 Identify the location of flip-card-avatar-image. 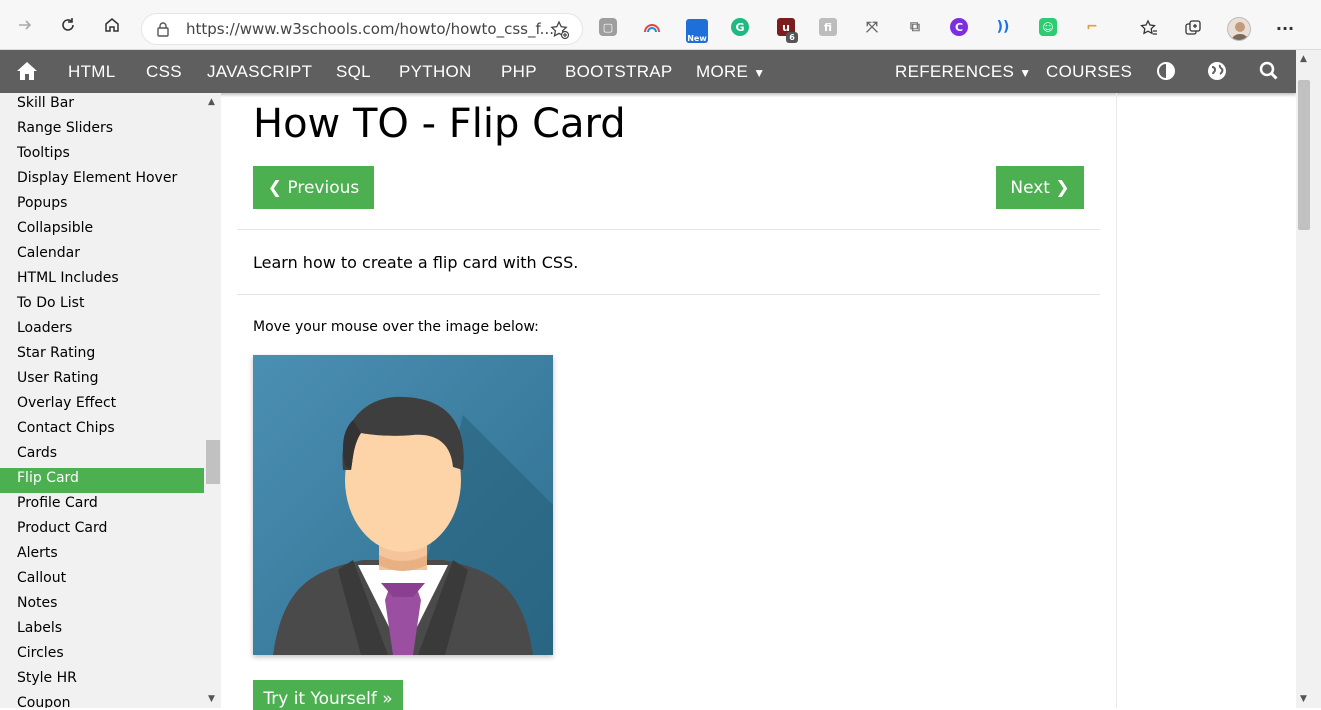
(403, 505).